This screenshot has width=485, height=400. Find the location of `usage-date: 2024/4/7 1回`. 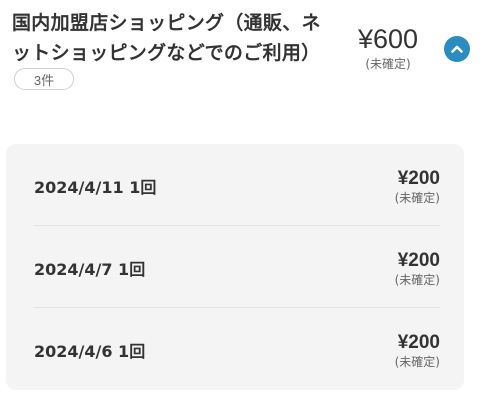

usage-date: 2024/4/7 1回 is located at coordinates (90, 269).